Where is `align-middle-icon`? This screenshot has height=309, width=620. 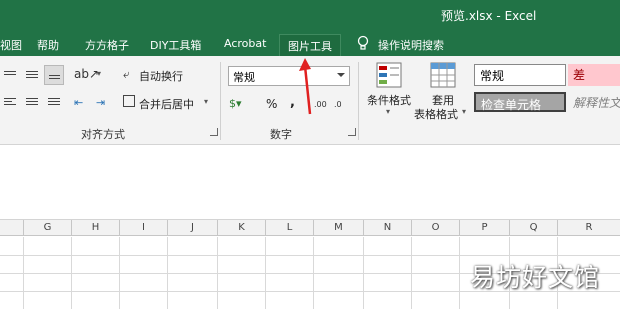 align-middle-icon is located at coordinates (32, 75).